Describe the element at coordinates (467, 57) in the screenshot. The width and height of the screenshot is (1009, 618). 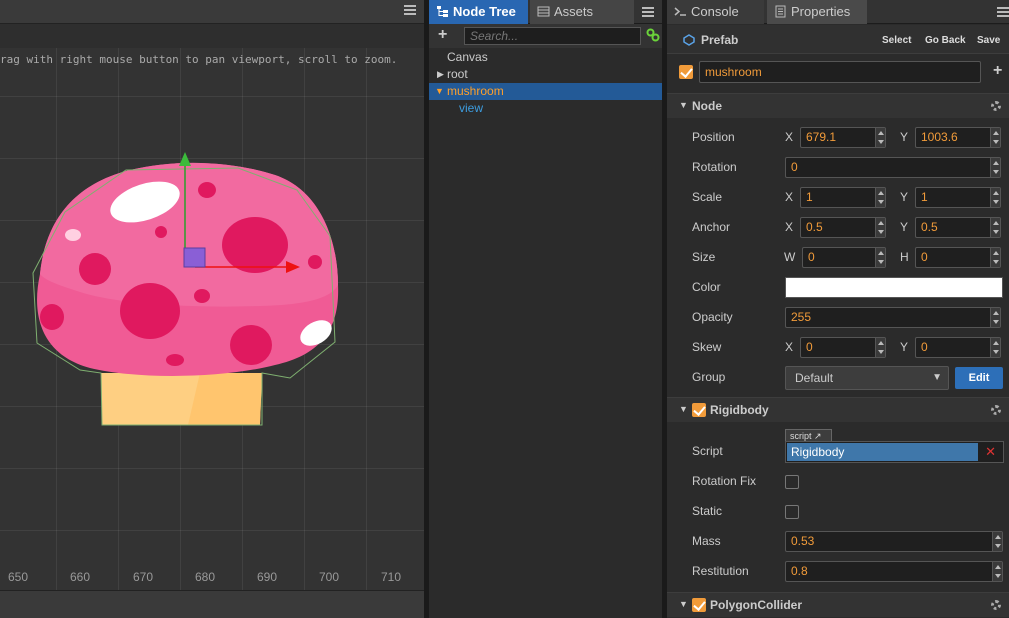
I see `tree-item-label: Canvas` at that location.